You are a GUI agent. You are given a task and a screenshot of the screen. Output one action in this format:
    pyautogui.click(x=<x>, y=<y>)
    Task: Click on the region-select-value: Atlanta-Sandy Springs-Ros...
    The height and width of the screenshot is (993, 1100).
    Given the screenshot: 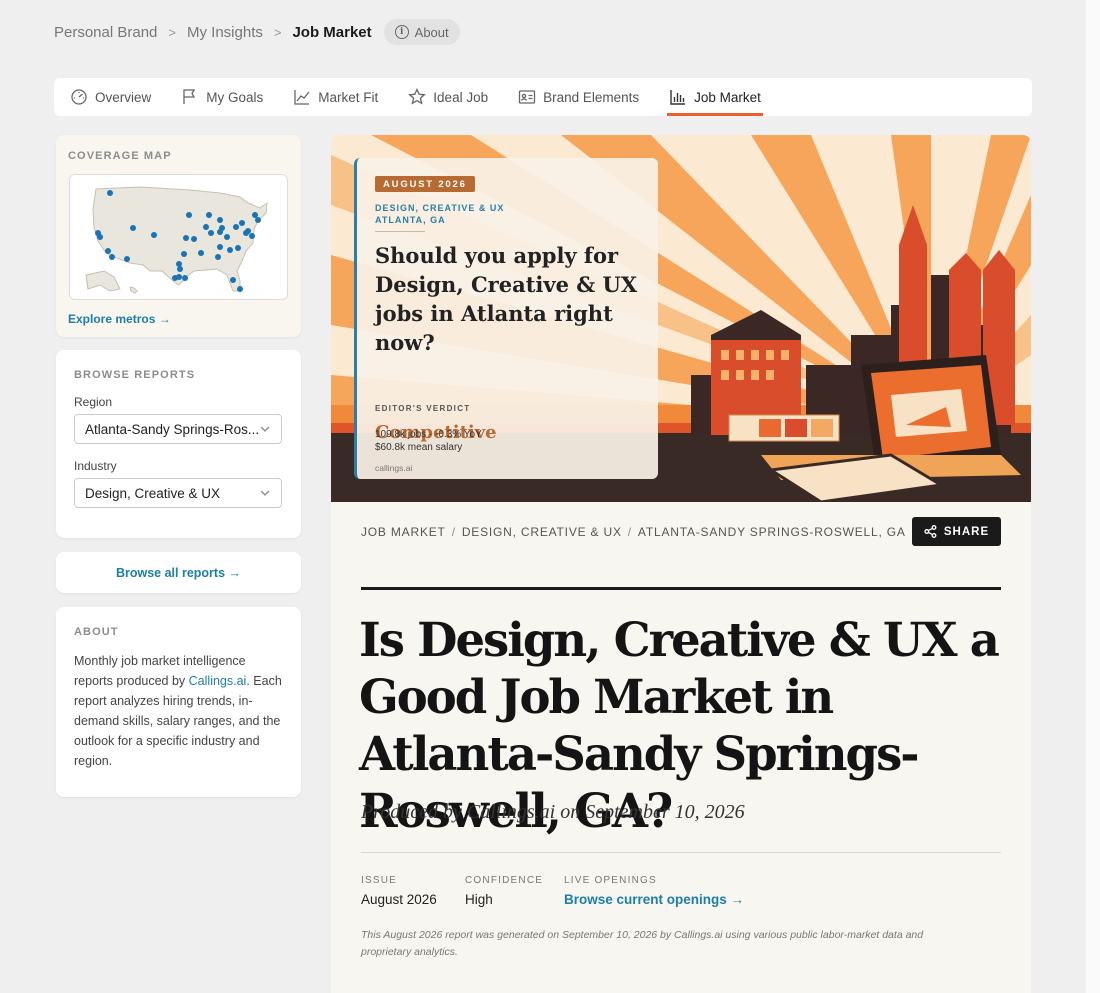 What is the action you would take?
    pyautogui.click(x=172, y=429)
    